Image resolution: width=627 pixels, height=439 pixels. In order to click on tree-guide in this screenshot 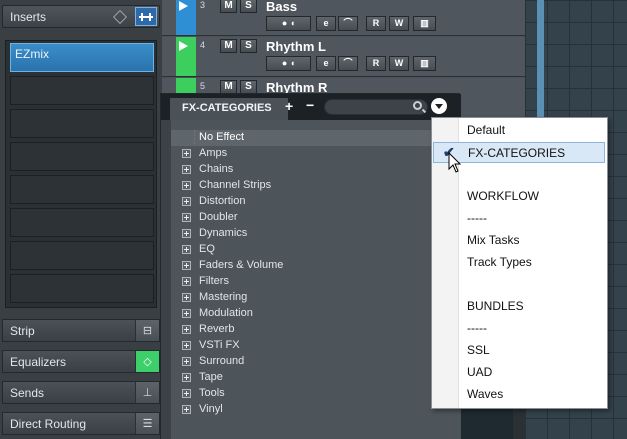, I will do `click(184, 138)`.